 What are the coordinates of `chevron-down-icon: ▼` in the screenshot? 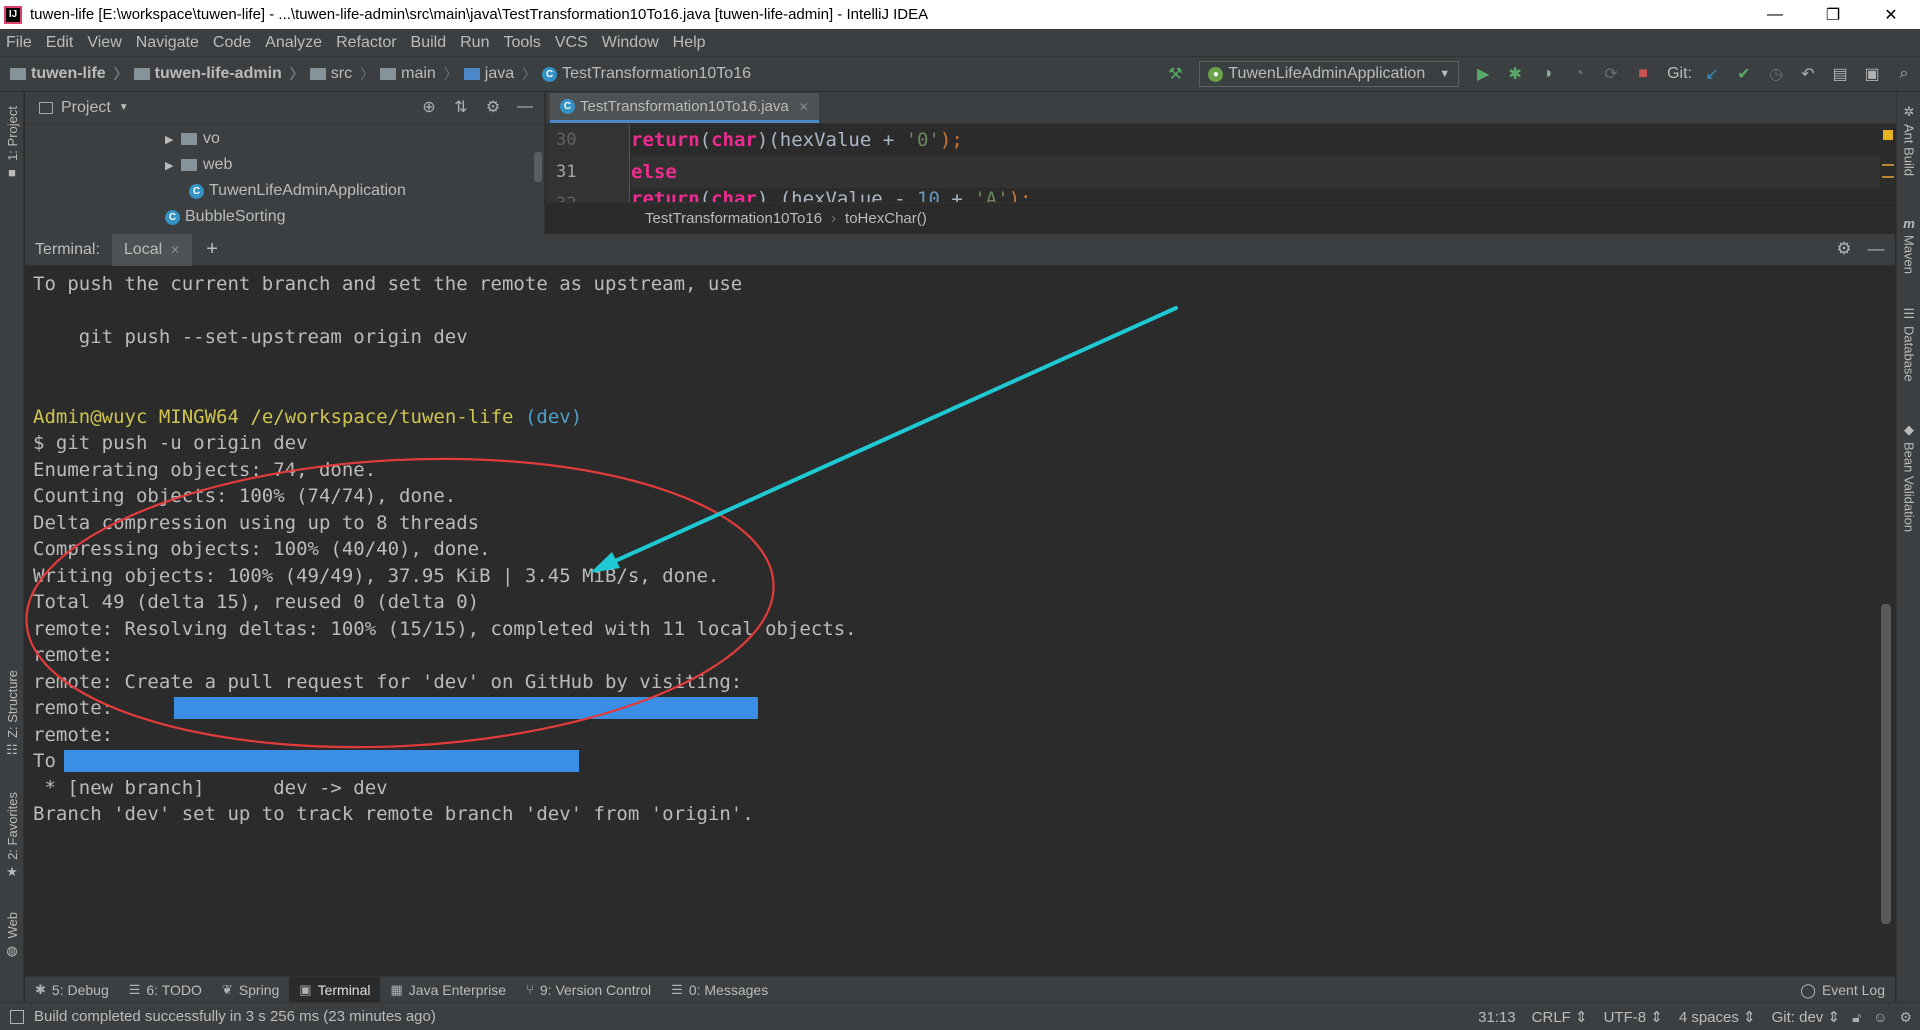 It's located at (124, 107).